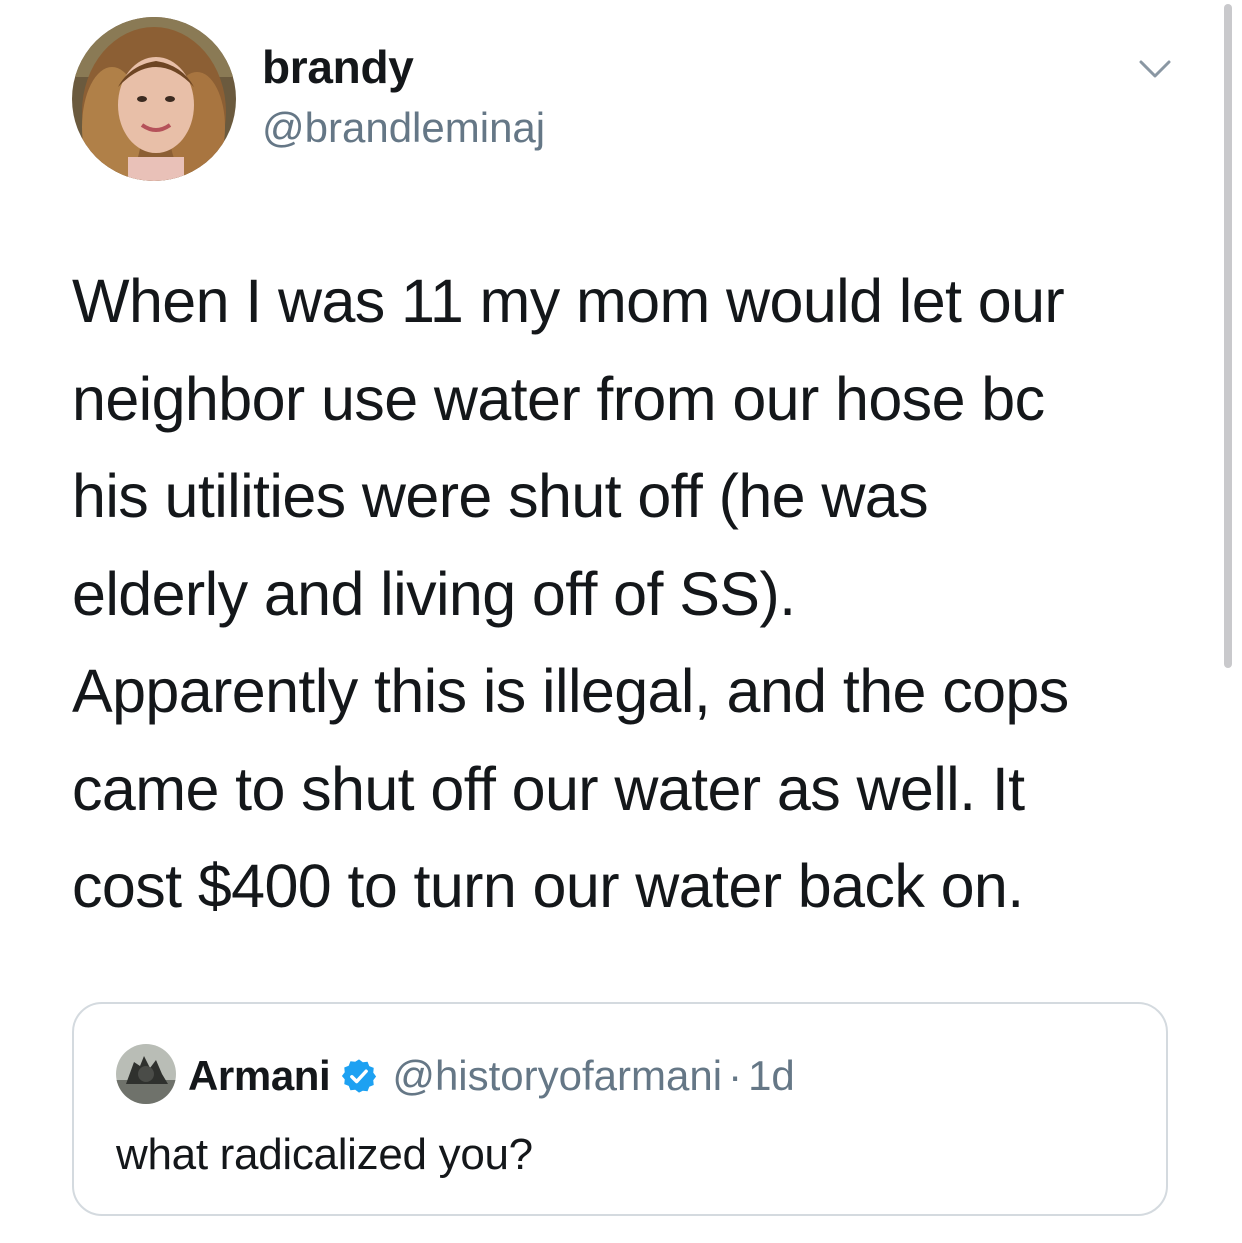 The width and height of the screenshot is (1242, 1243). What do you see at coordinates (259, 1076) in the screenshot?
I see `quoted-author-display-name: Armani` at bounding box center [259, 1076].